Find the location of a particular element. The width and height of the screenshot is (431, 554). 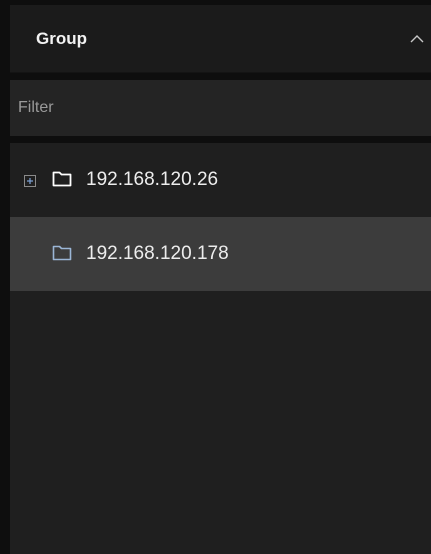

filter-input is located at coordinates (220, 108).